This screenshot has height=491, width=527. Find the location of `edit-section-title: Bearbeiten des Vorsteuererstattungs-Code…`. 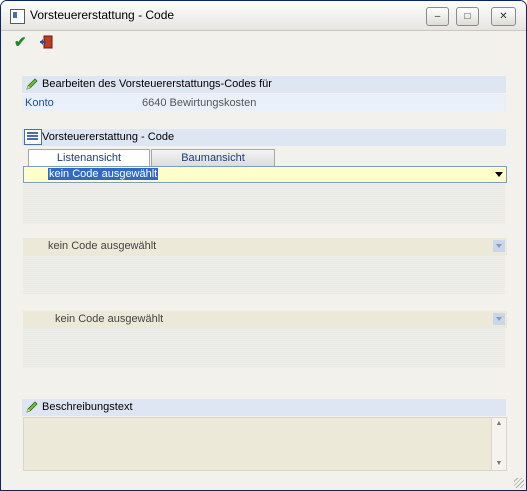

edit-section-title: Bearbeiten des Vorsteuererstattungs-Code… is located at coordinates (157, 84).